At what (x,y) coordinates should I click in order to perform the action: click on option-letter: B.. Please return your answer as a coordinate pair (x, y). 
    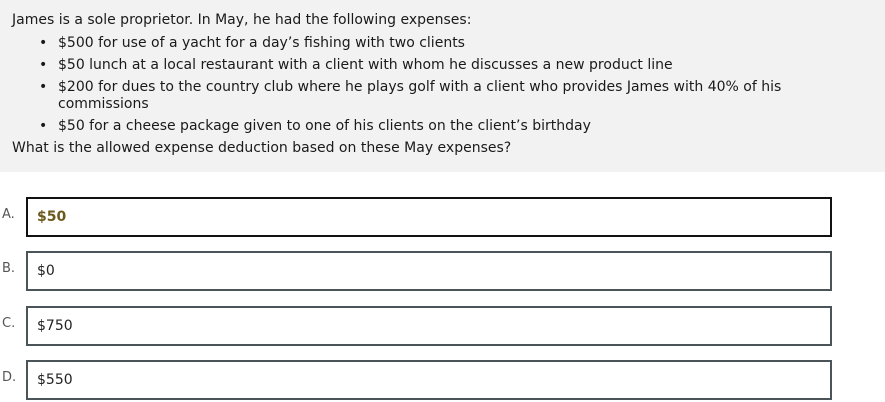
    Looking at the image, I should click on (9, 268).